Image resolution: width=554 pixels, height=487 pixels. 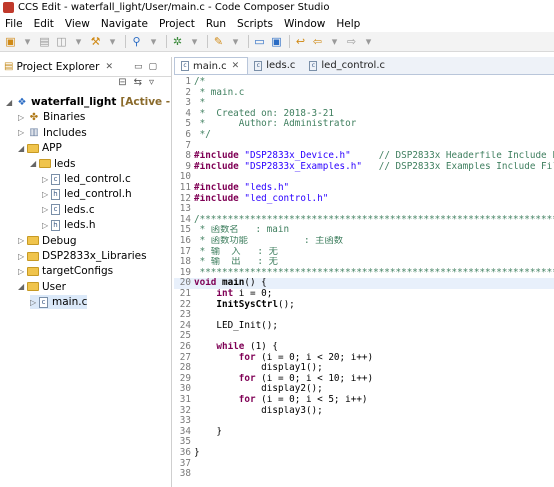 What do you see at coordinates (364, 464) in the screenshot?
I see `code-line: 37` at bounding box center [364, 464].